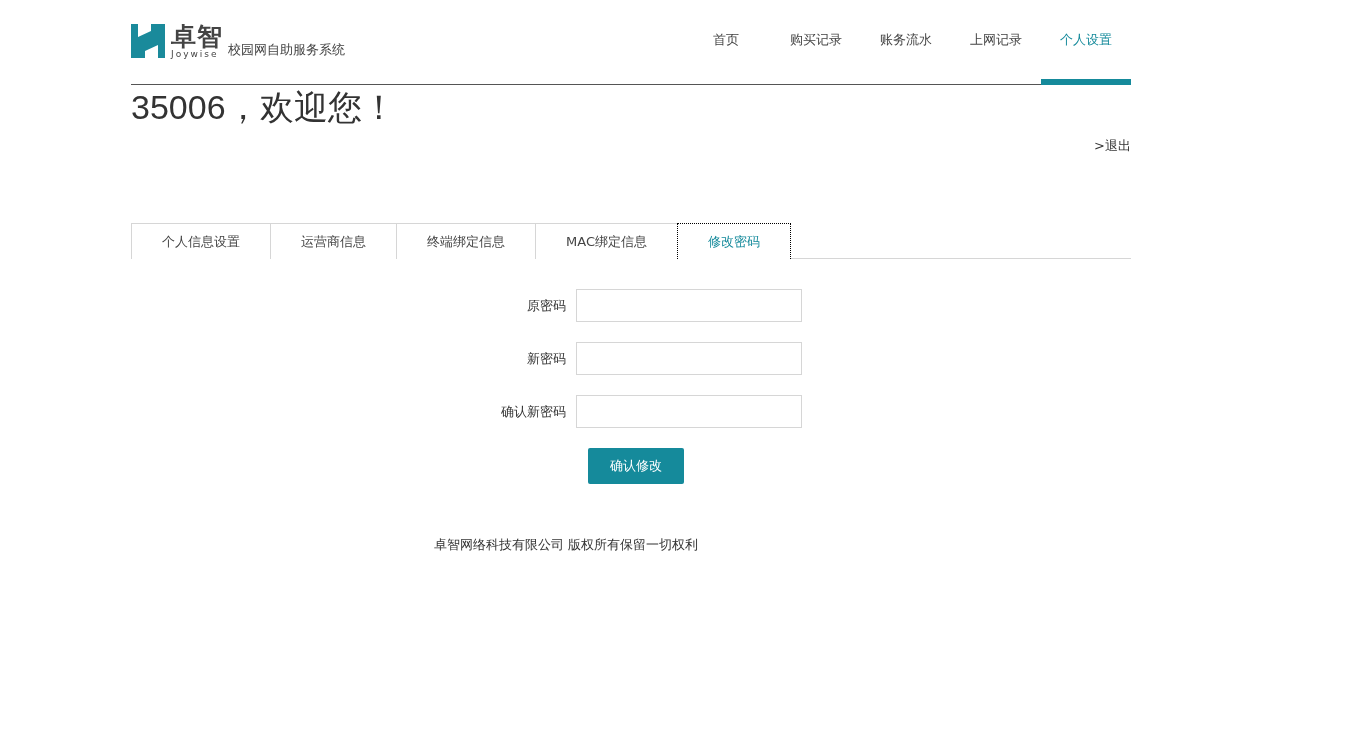 The image size is (1357, 736). What do you see at coordinates (1112, 146) in the screenshot?
I see `logout-link: >退出` at bounding box center [1112, 146].